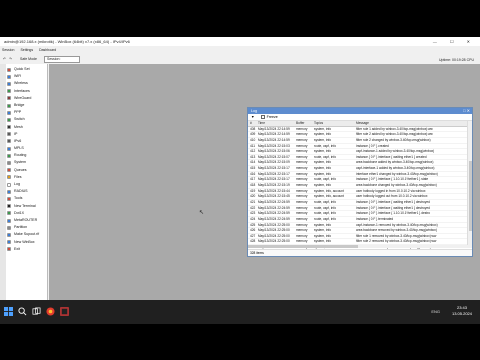 The image size is (480, 360). I want to click on col-topics: Topics, so click(335, 123).